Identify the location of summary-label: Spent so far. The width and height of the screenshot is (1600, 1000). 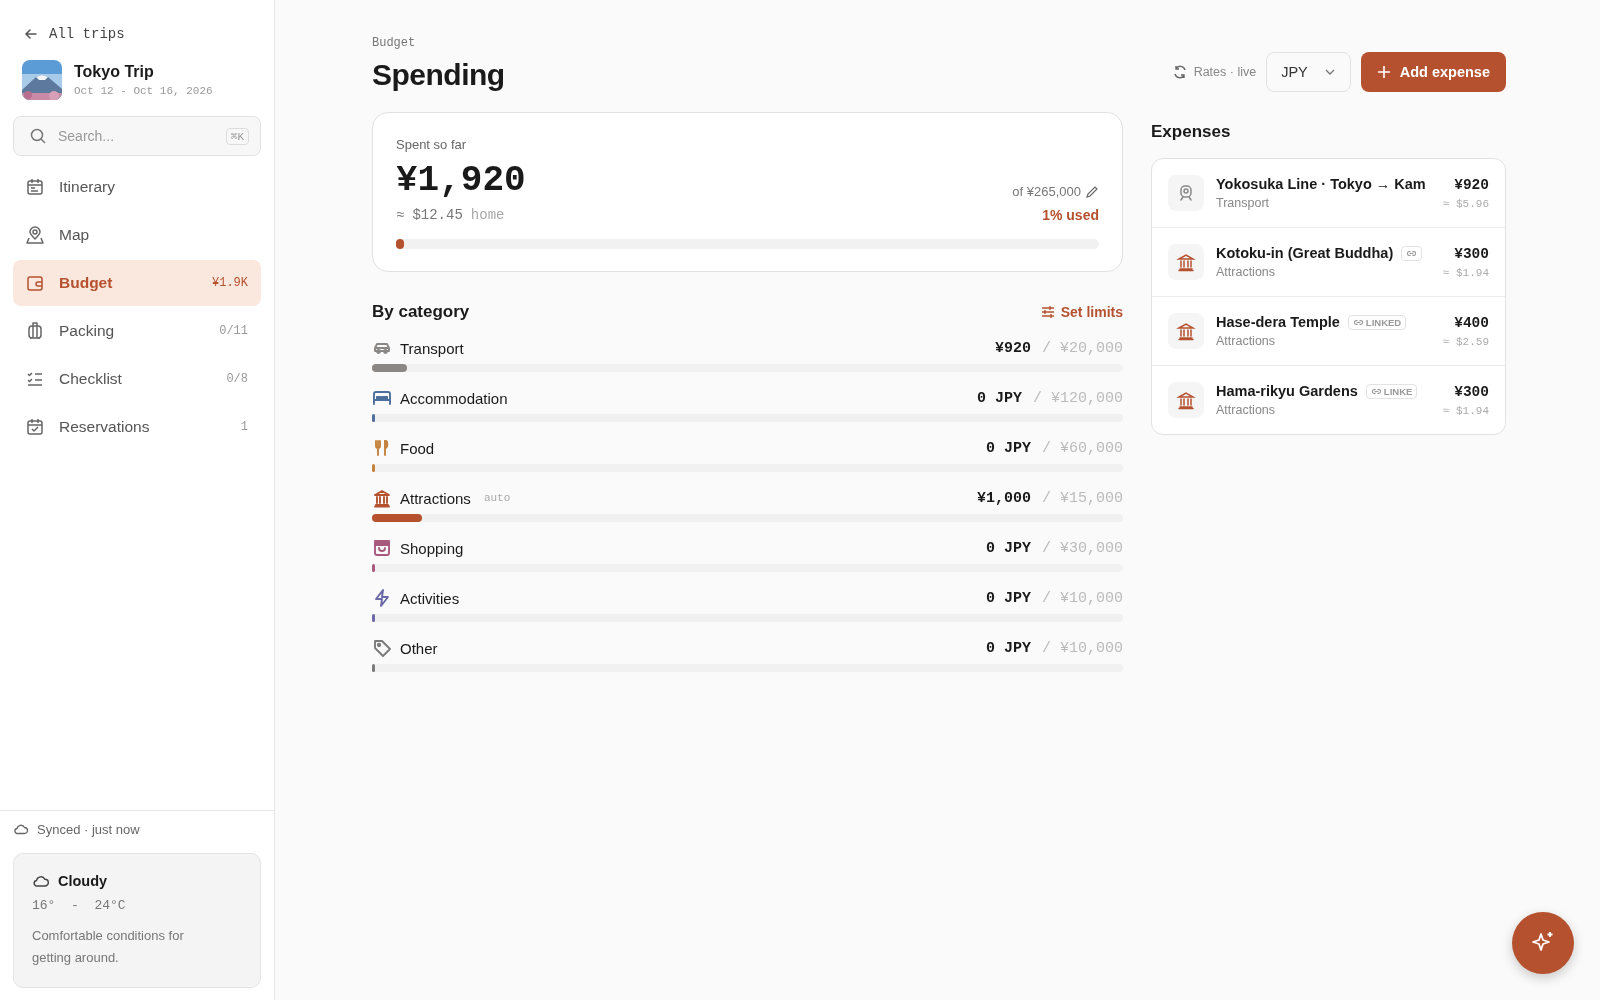
(432, 144).